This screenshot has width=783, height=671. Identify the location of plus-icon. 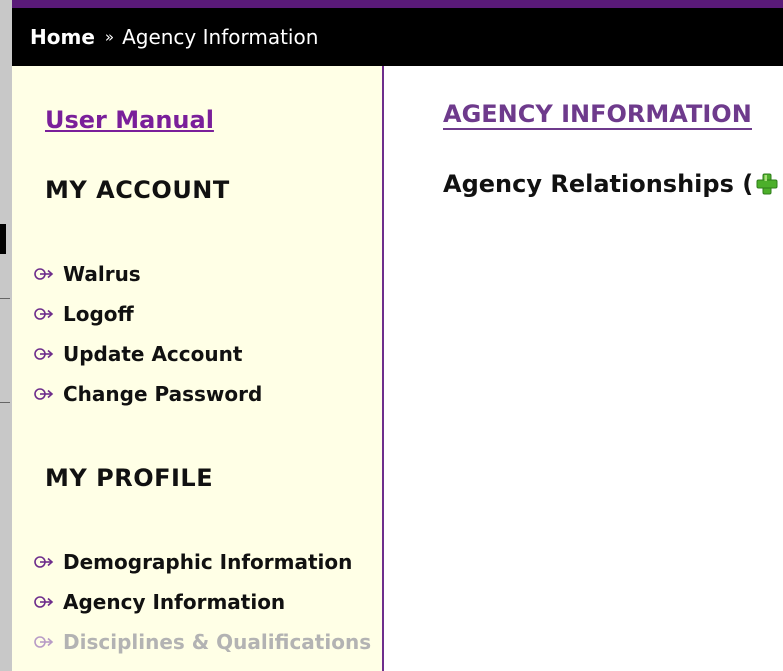
(767, 184).